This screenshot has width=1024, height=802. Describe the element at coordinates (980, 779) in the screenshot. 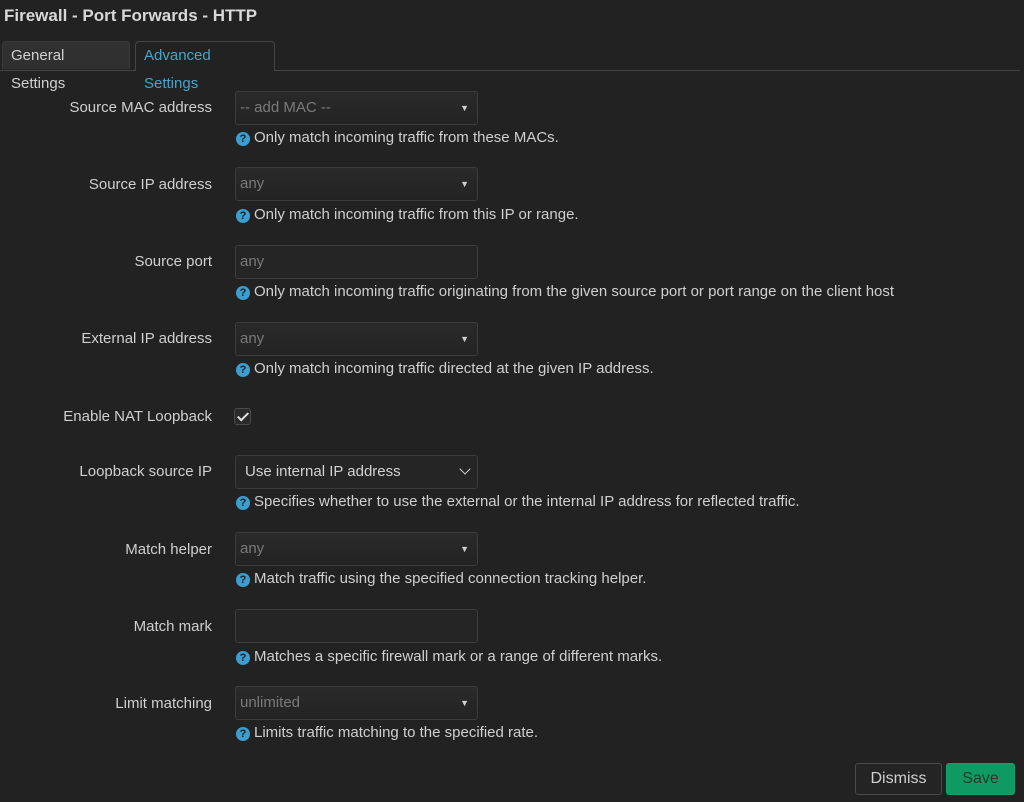

I see `save-button: Save` at that location.